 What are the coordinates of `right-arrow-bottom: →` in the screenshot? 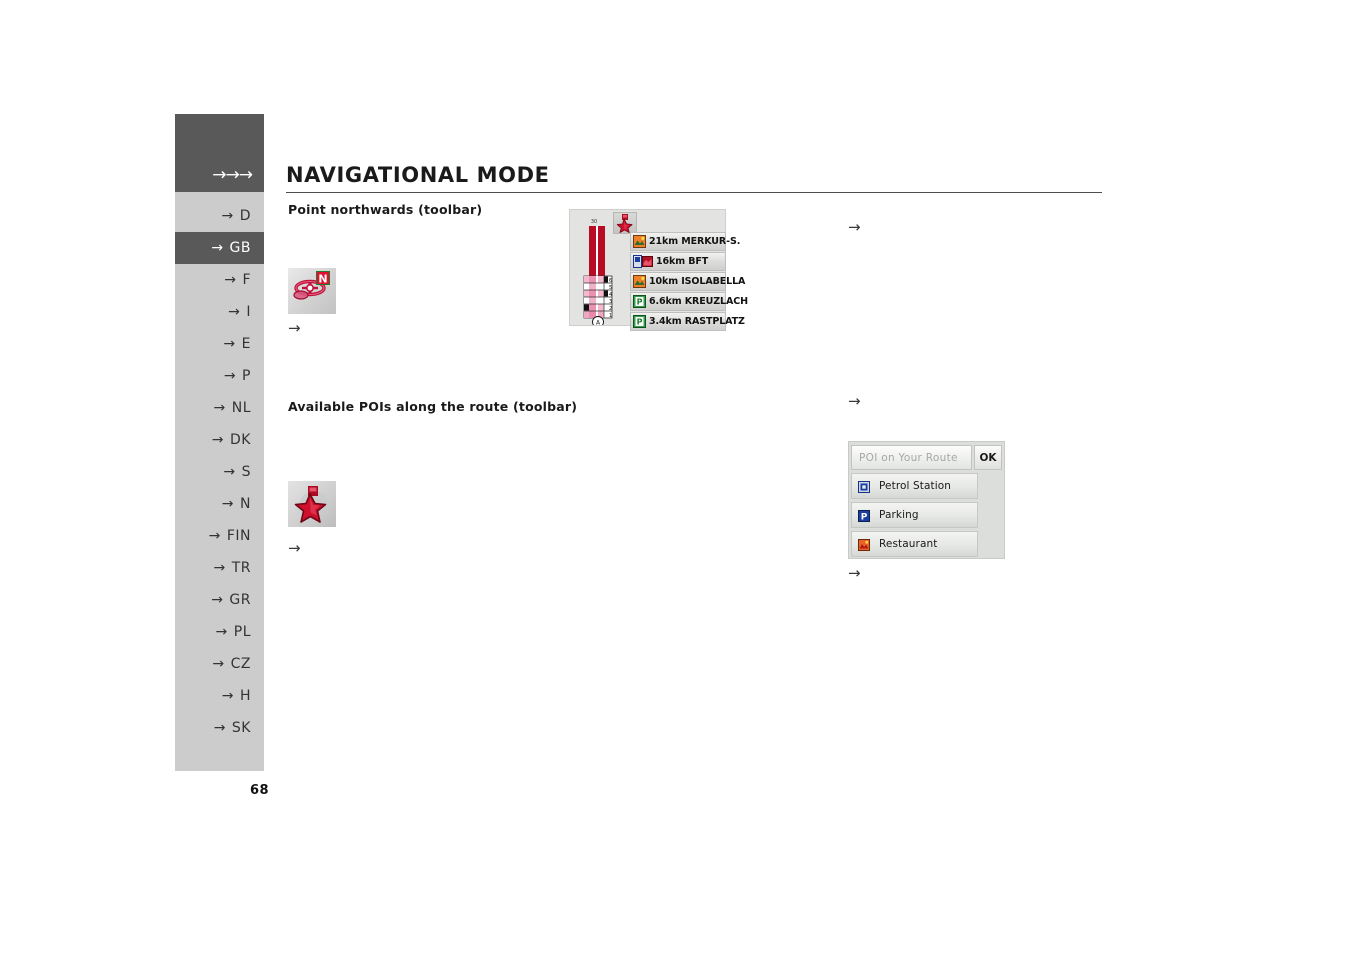 It's located at (854, 573).